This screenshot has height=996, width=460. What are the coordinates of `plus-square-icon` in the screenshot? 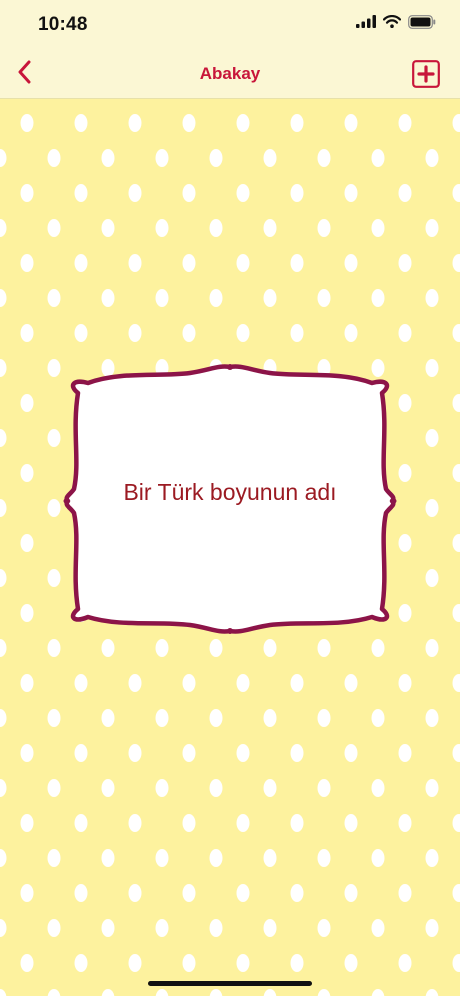 It's located at (426, 76).